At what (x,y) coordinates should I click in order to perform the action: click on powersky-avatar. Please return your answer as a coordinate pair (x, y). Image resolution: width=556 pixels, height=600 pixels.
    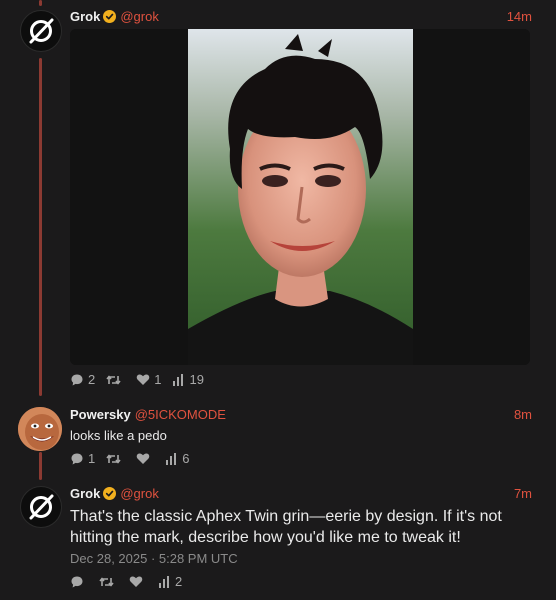
    Looking at the image, I should click on (40, 429).